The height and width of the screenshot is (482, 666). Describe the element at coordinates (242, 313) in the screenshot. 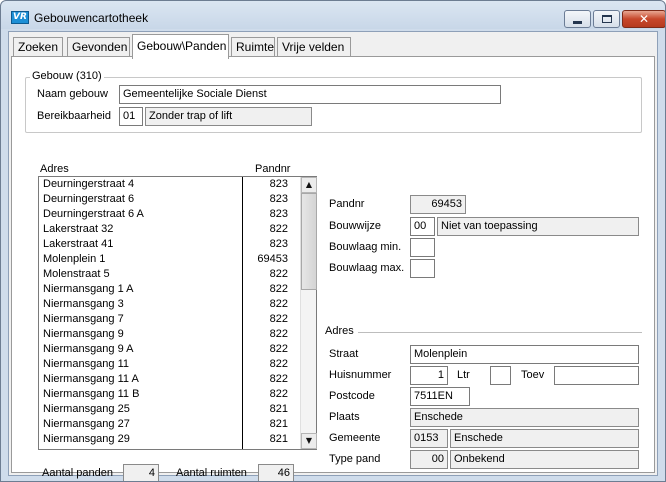

I see `column-divider` at that location.